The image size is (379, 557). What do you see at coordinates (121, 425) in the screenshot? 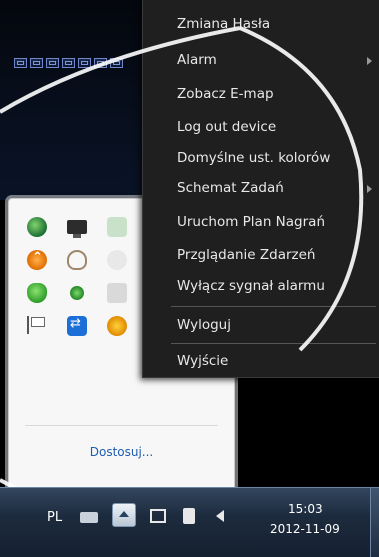
I see `divider` at bounding box center [121, 425].